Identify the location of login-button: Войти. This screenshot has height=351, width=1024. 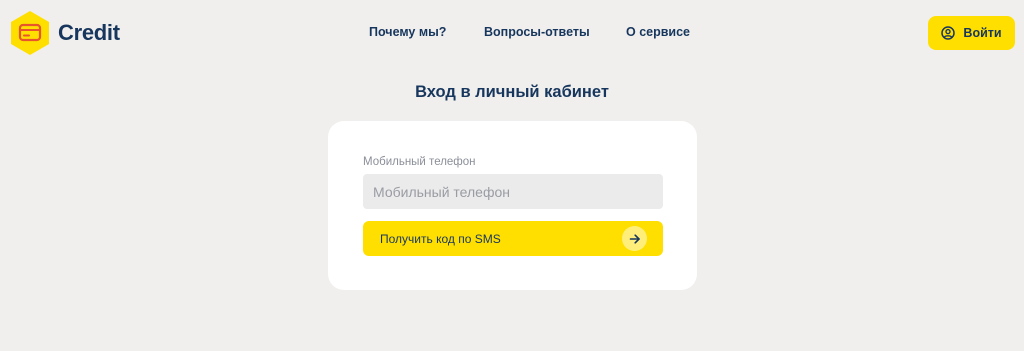
(971, 33).